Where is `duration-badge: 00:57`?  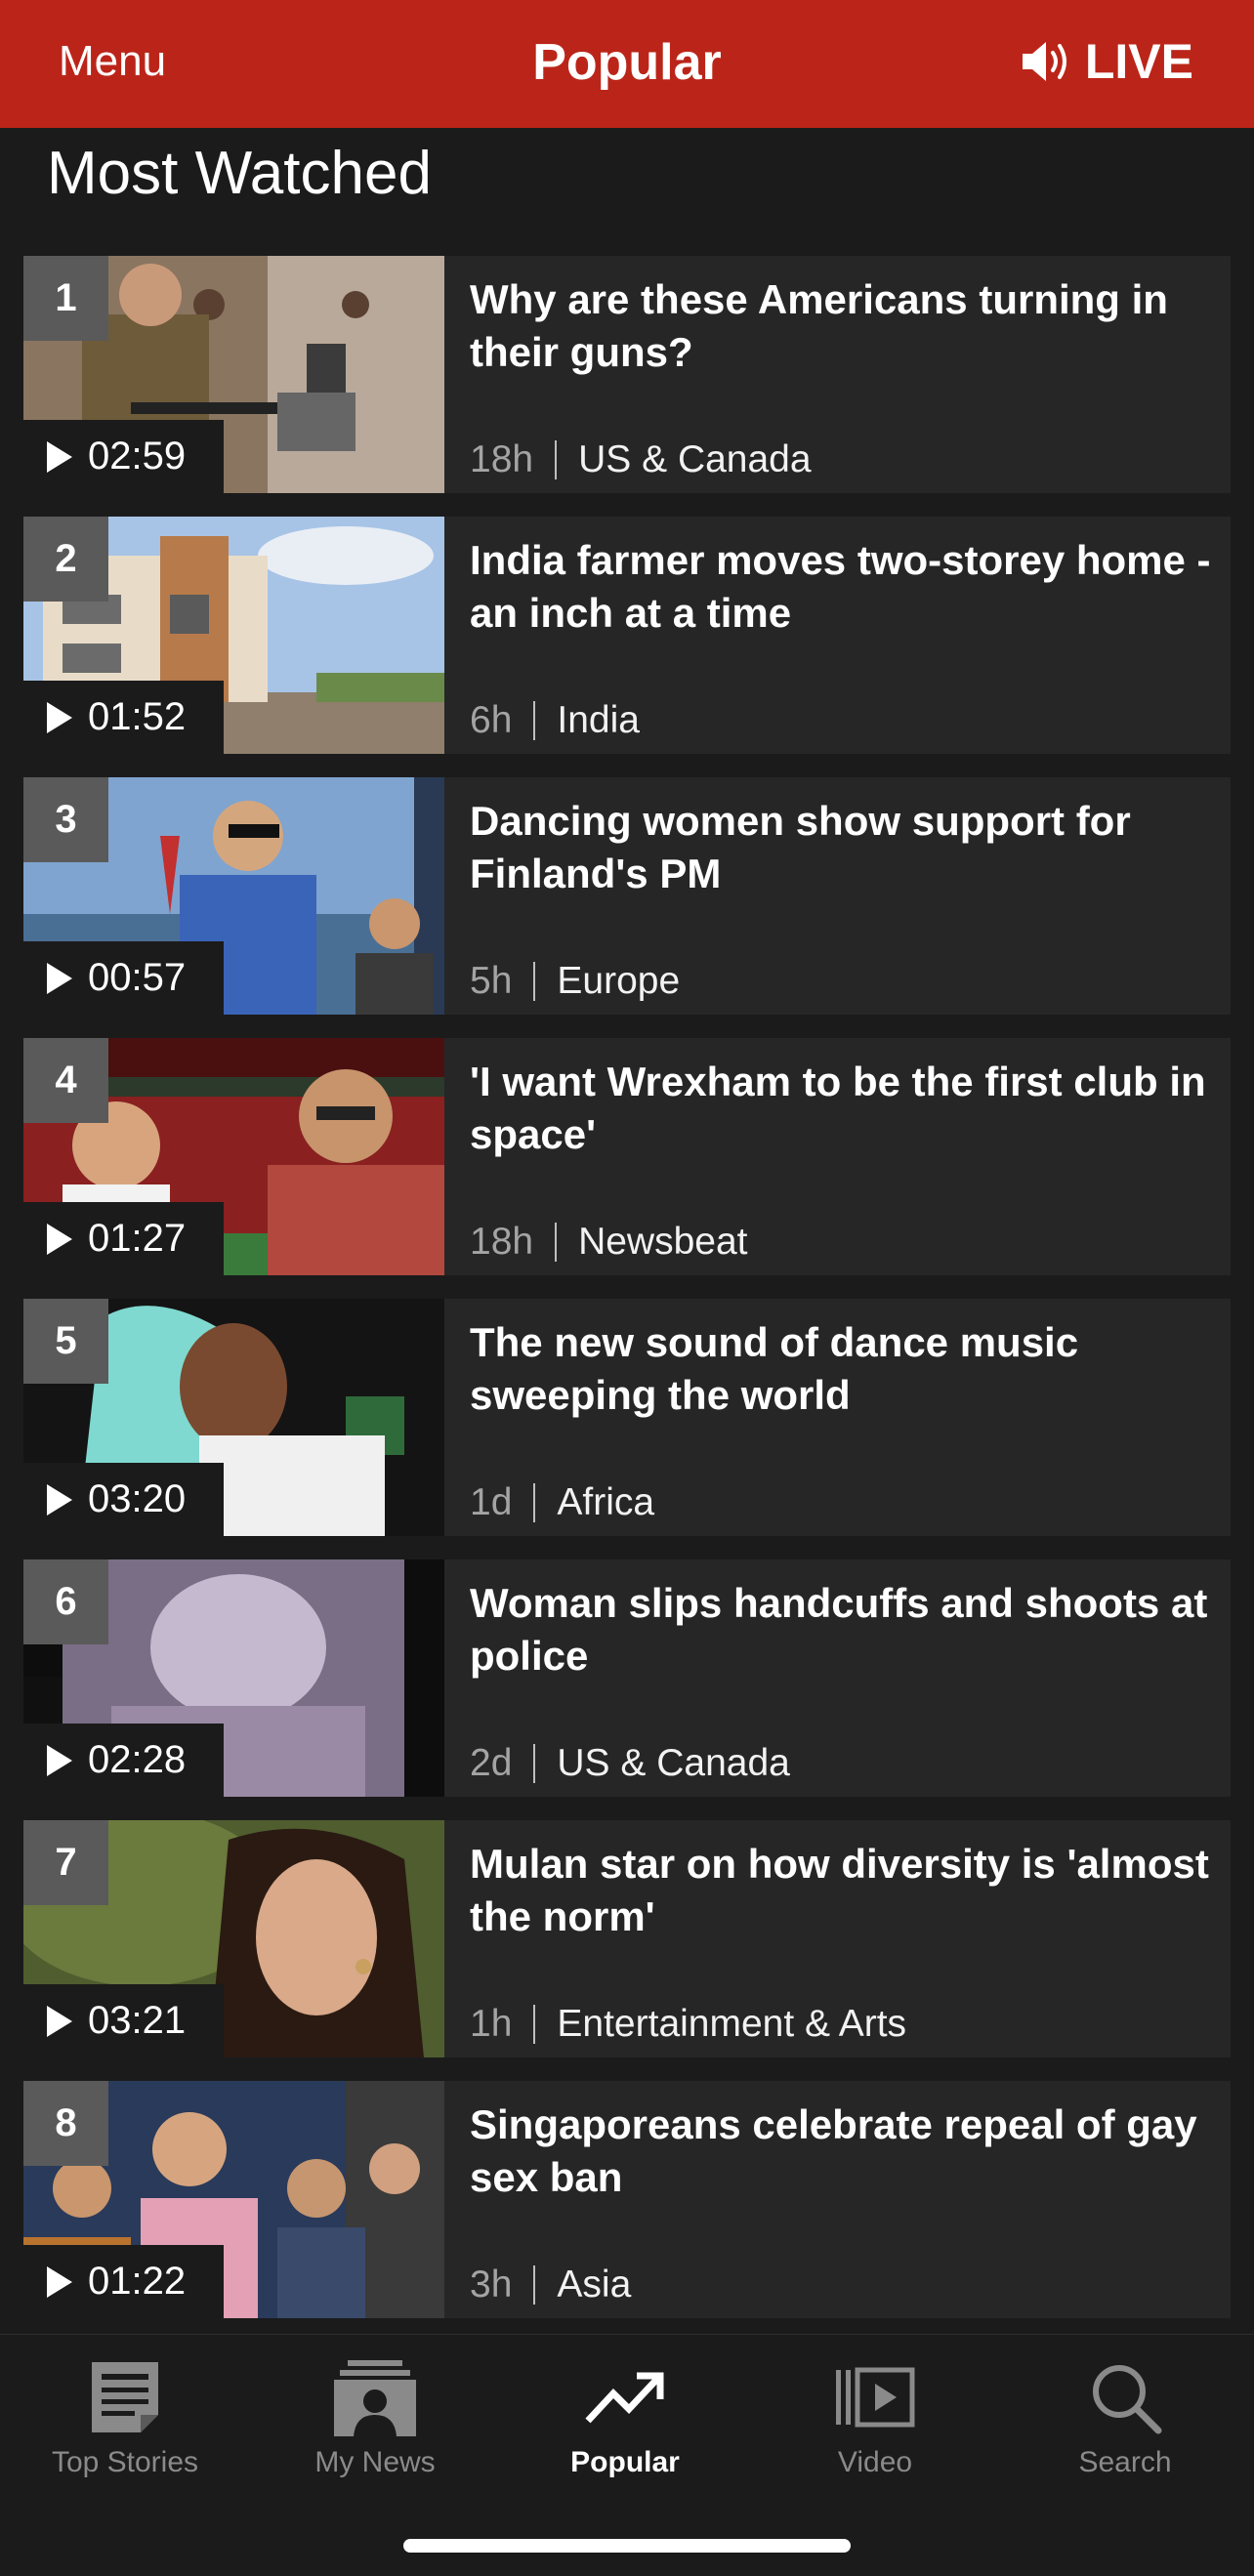
duration-badge: 00:57 is located at coordinates (123, 978).